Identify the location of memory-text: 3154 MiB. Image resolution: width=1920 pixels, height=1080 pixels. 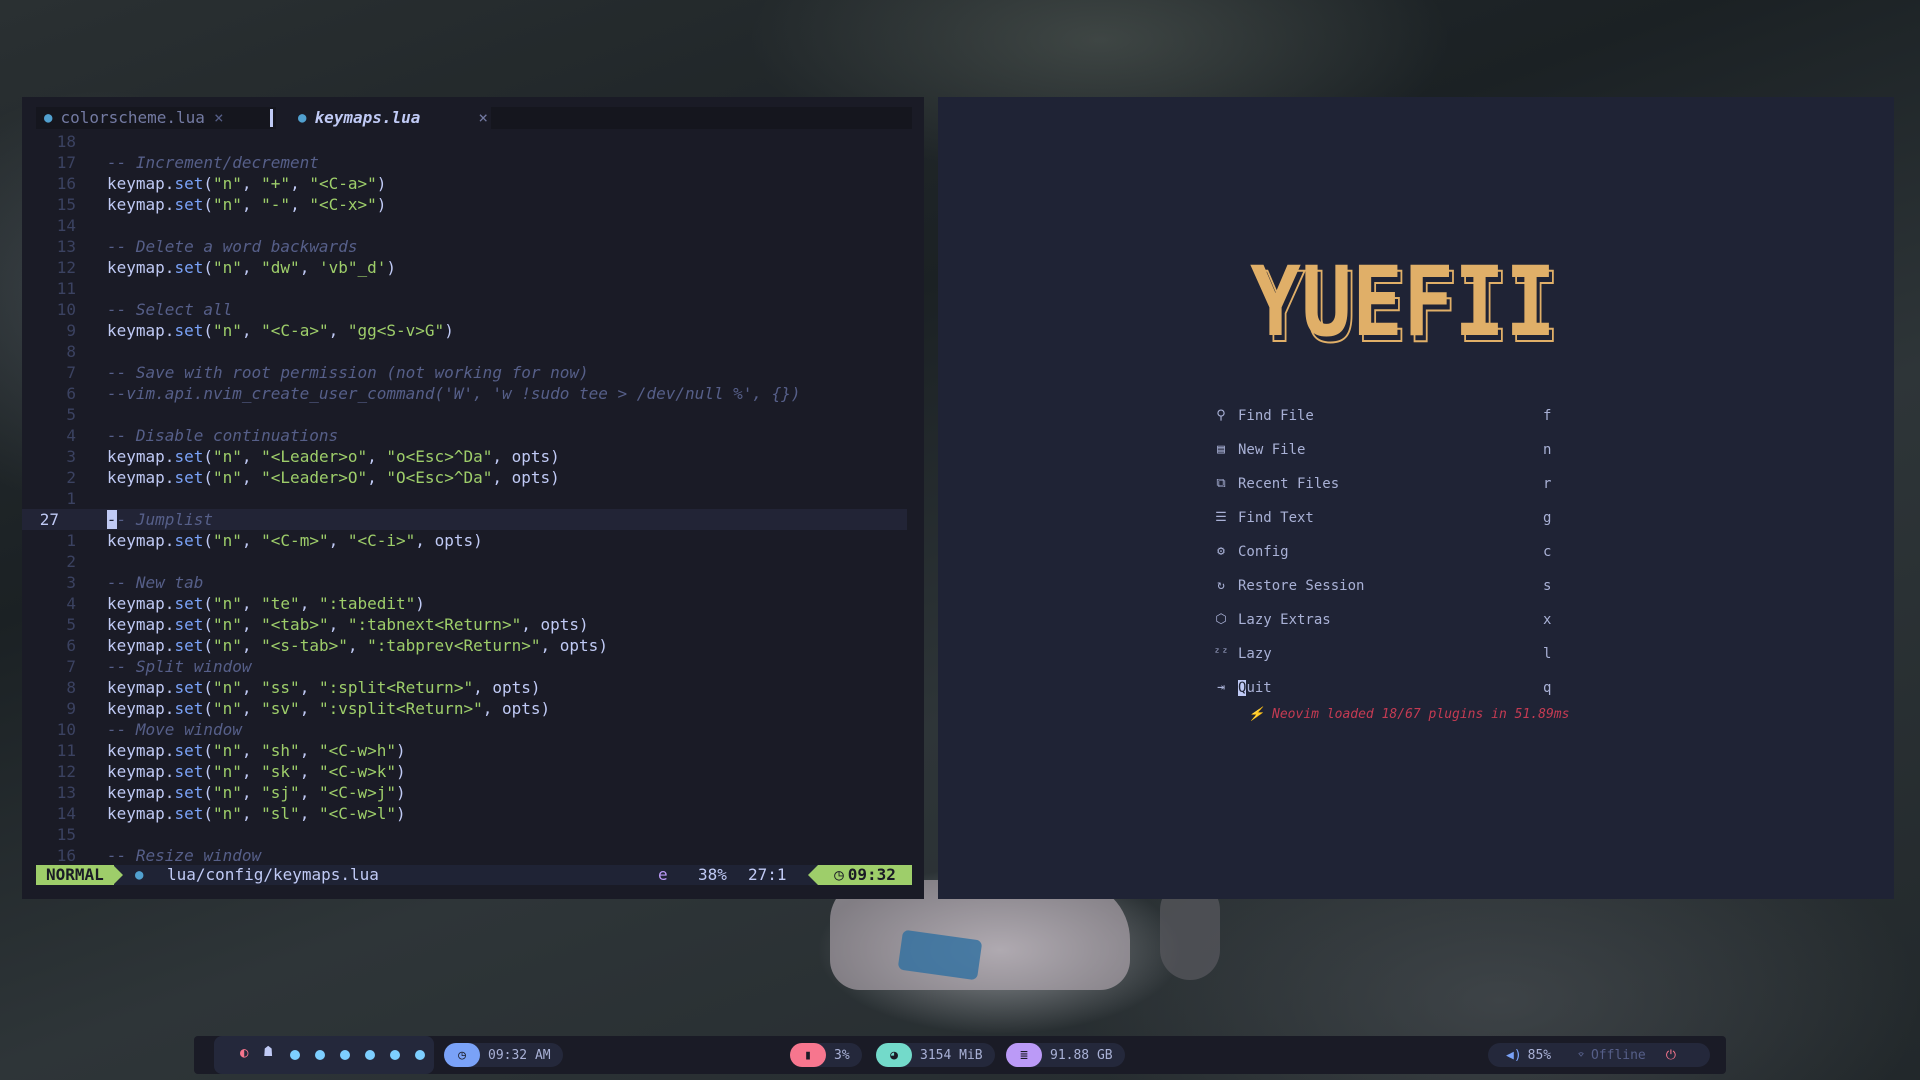
(951, 1055).